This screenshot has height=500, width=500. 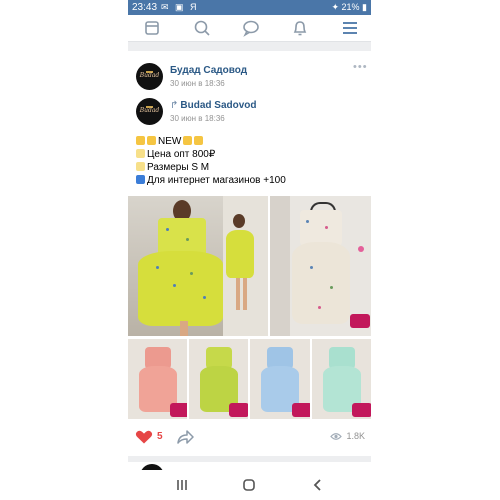 What do you see at coordinates (361, 249) in the screenshot?
I see `decor-flower` at bounding box center [361, 249].